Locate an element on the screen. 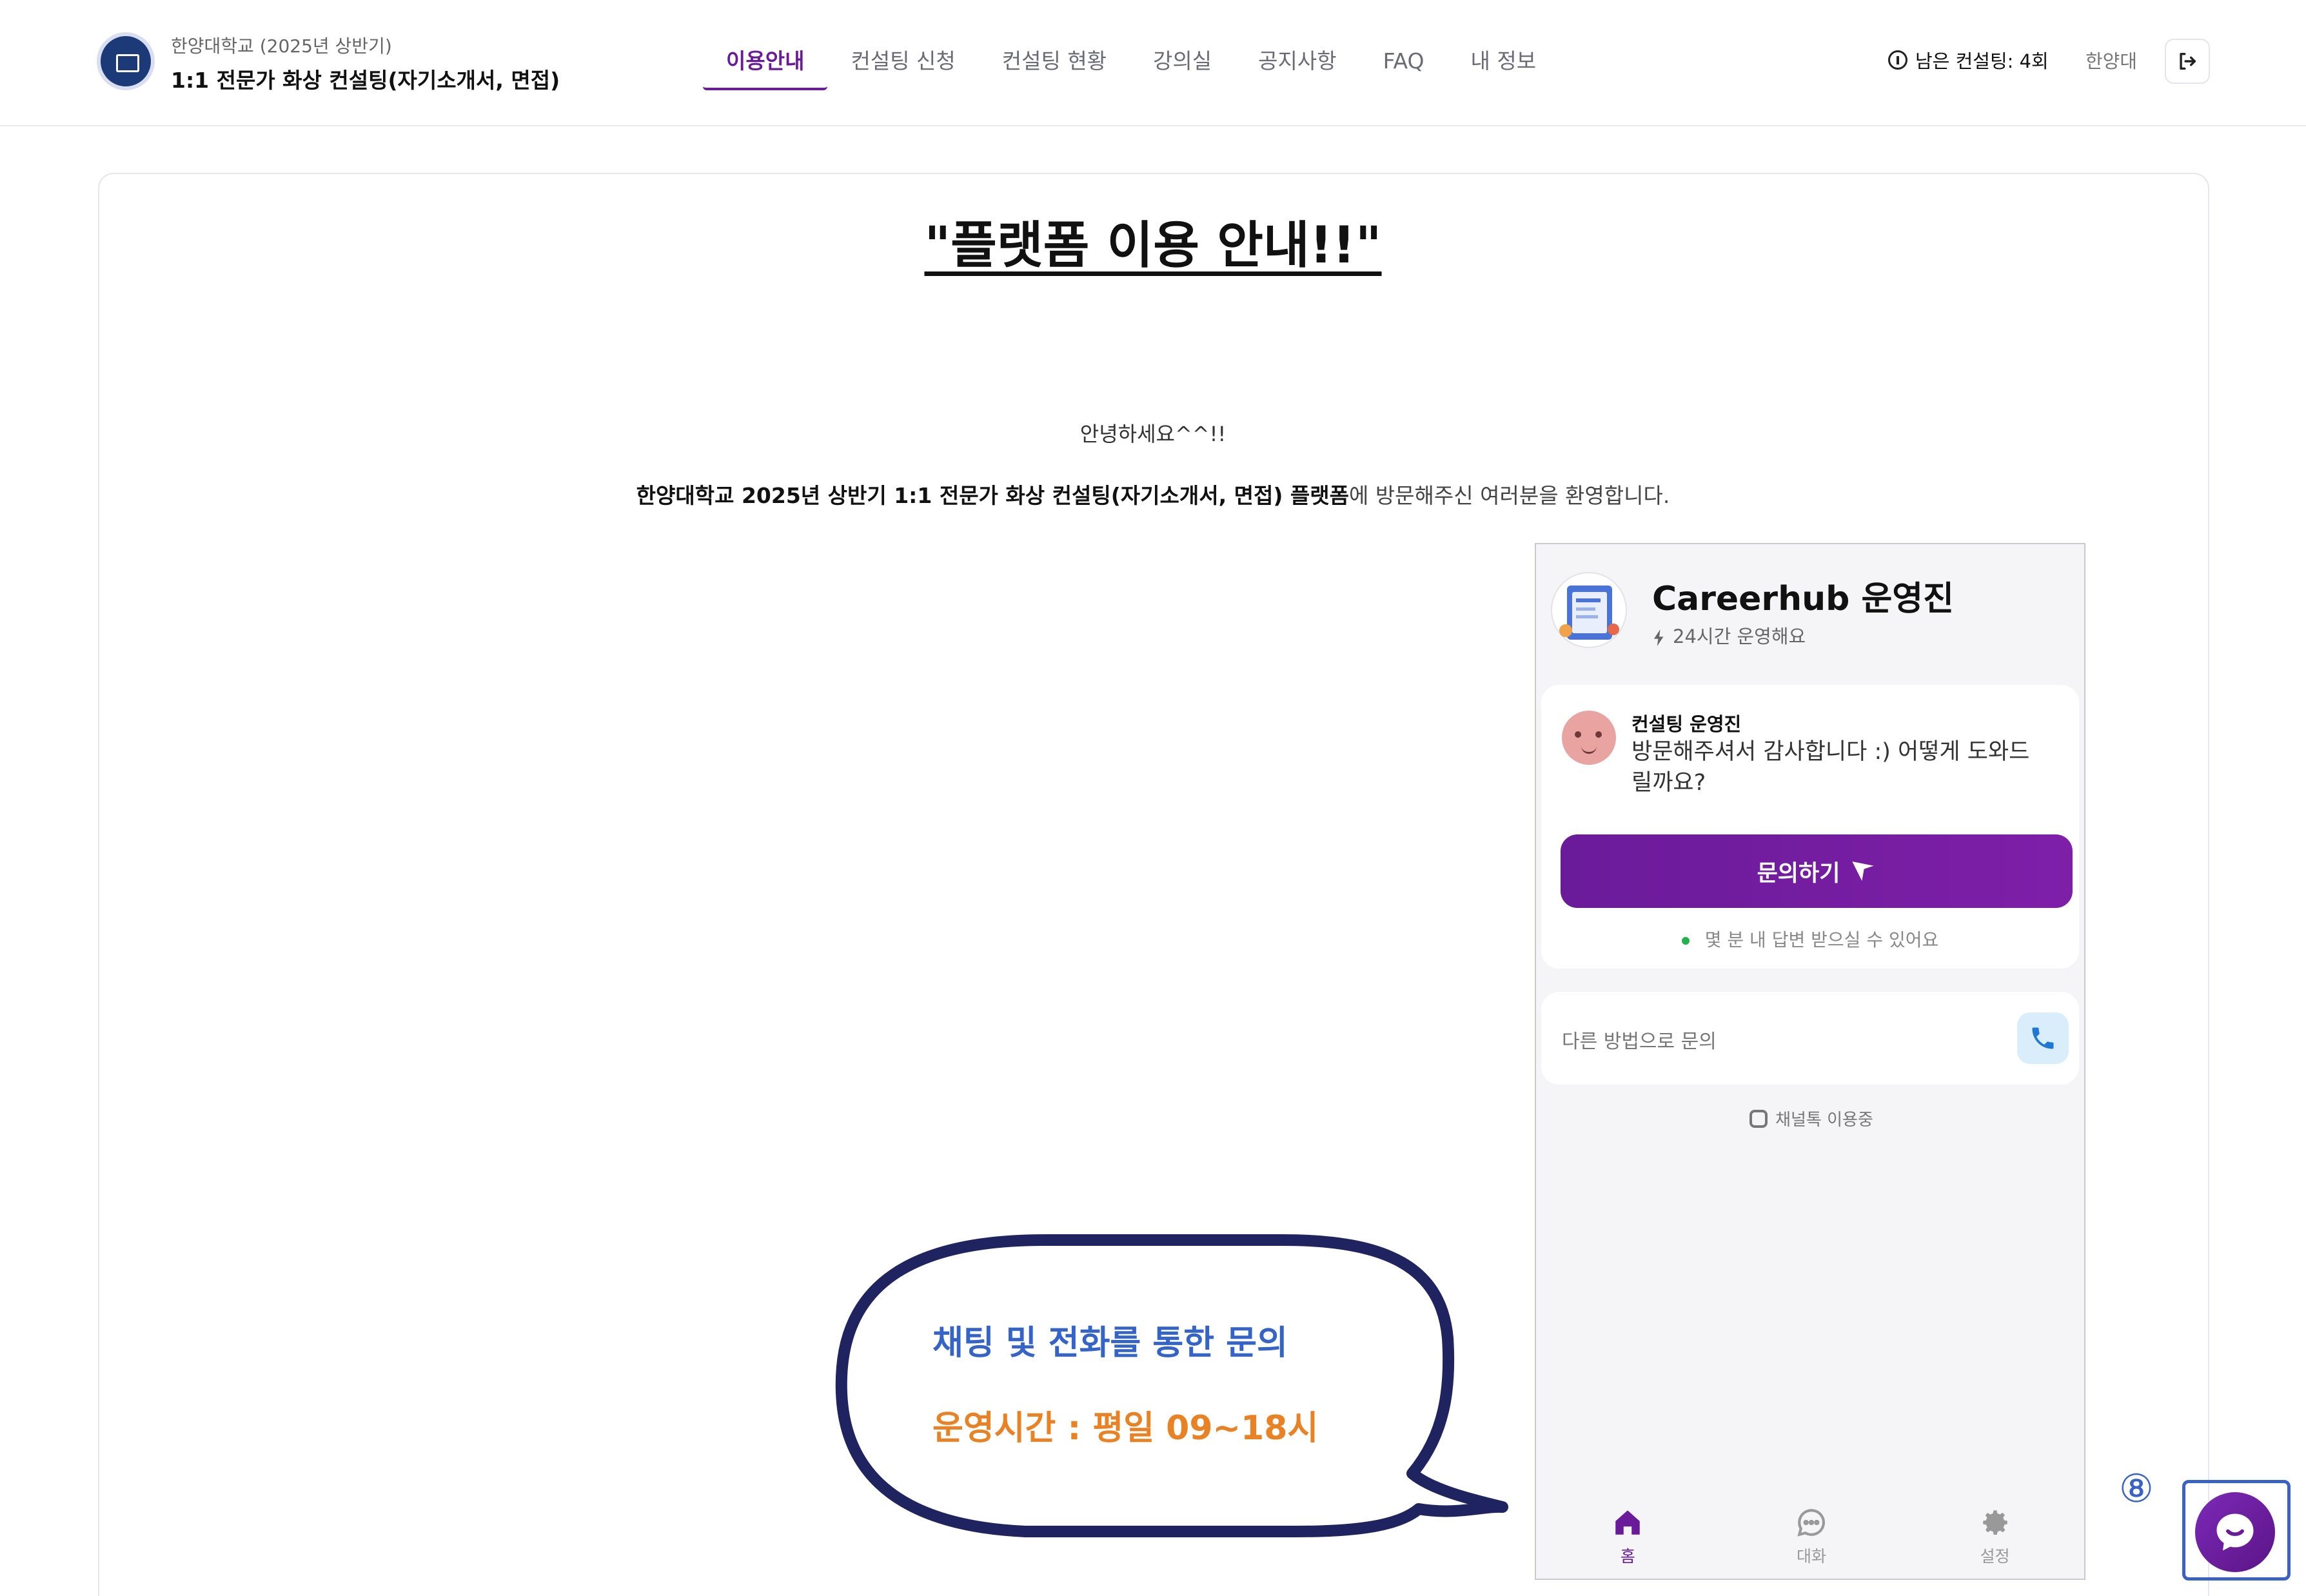 The width and height of the screenshot is (2306, 1596). manager-message: 방문해주셔서 감사합니다 :) 어떻게 도와드릴까요? is located at coordinates (1830, 768).